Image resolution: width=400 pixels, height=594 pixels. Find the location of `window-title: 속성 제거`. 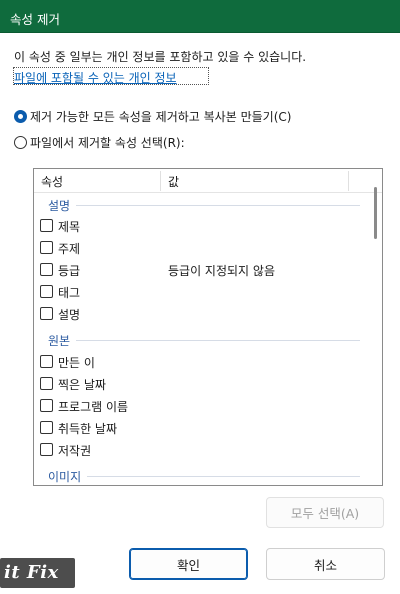

window-title: 속성 제거 is located at coordinates (35, 19).